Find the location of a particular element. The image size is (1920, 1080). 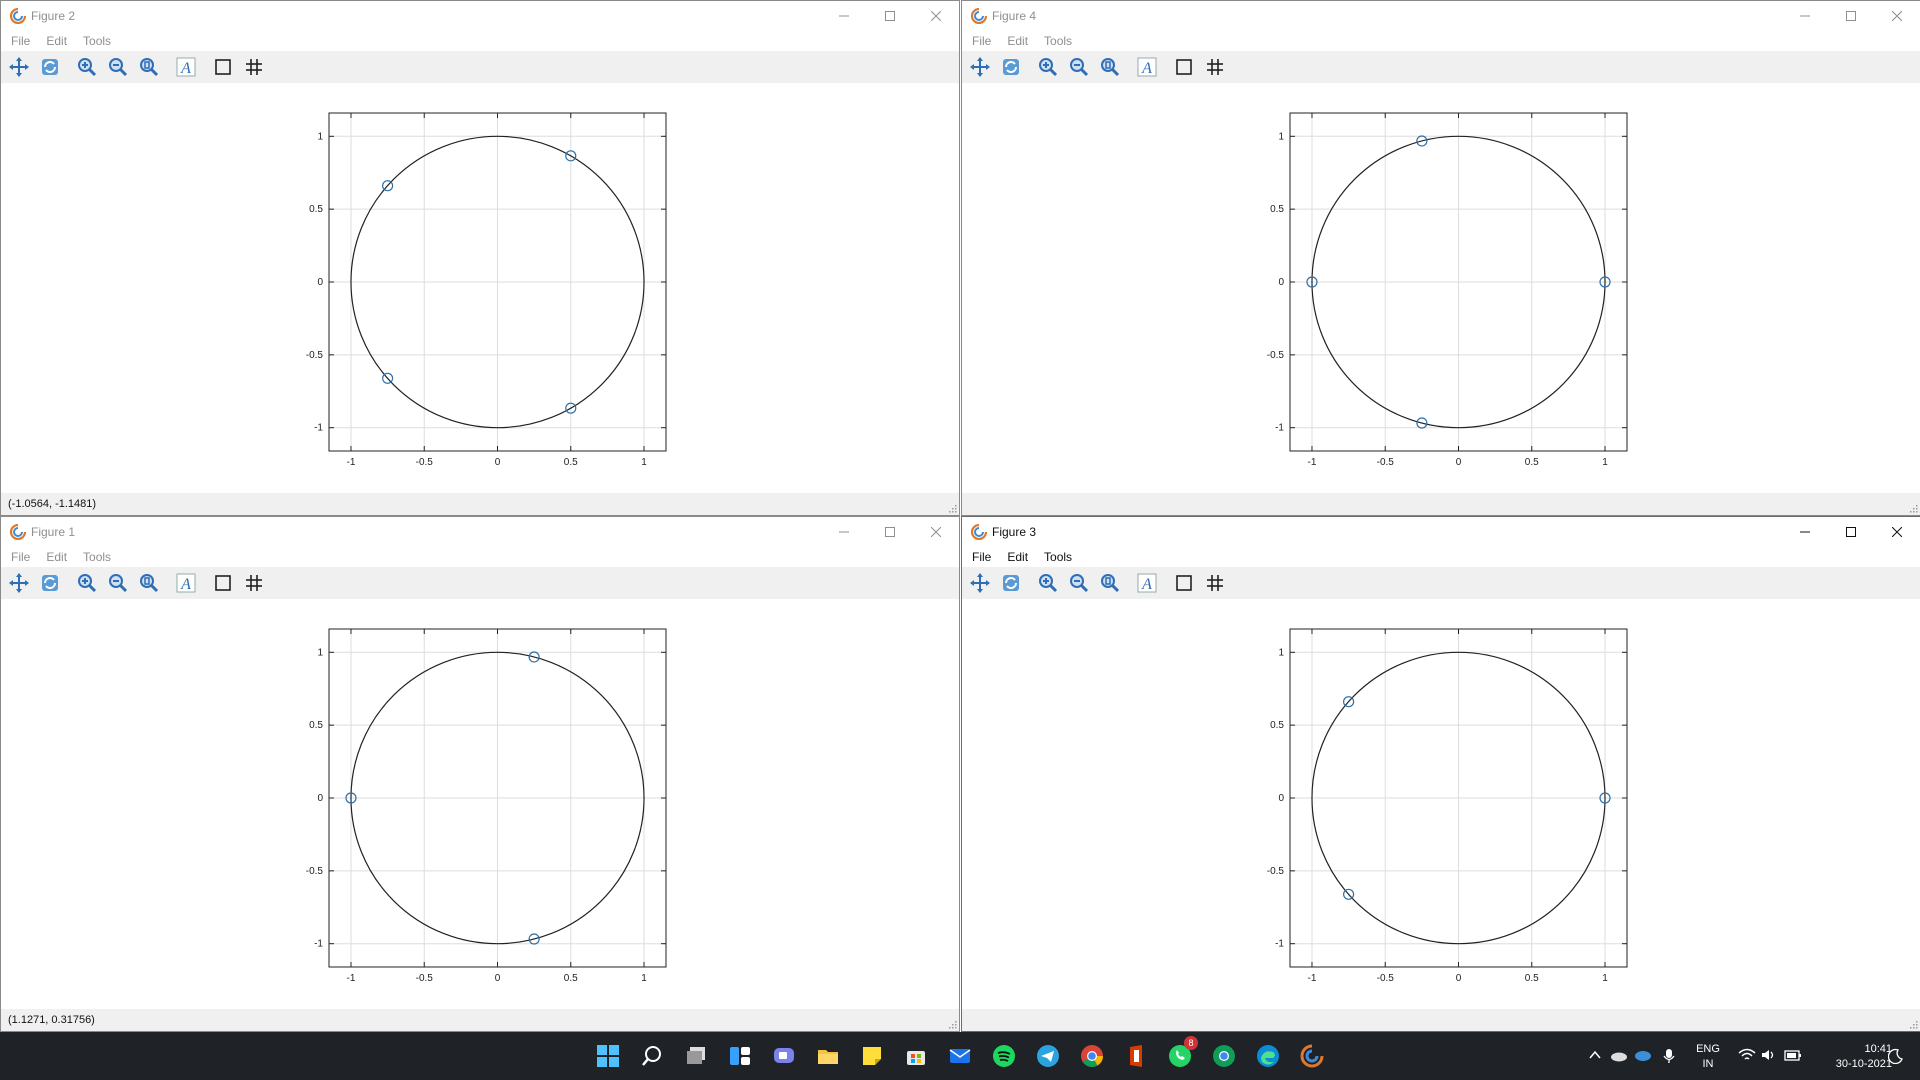

taskbar-chrome-profile-button is located at coordinates (1224, 1056).